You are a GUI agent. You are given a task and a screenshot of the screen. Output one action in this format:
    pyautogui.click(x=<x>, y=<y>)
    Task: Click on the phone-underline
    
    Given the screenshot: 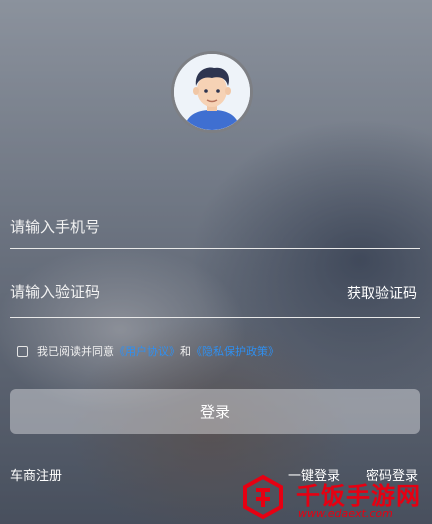 What is the action you would take?
    pyautogui.click(x=215, y=248)
    